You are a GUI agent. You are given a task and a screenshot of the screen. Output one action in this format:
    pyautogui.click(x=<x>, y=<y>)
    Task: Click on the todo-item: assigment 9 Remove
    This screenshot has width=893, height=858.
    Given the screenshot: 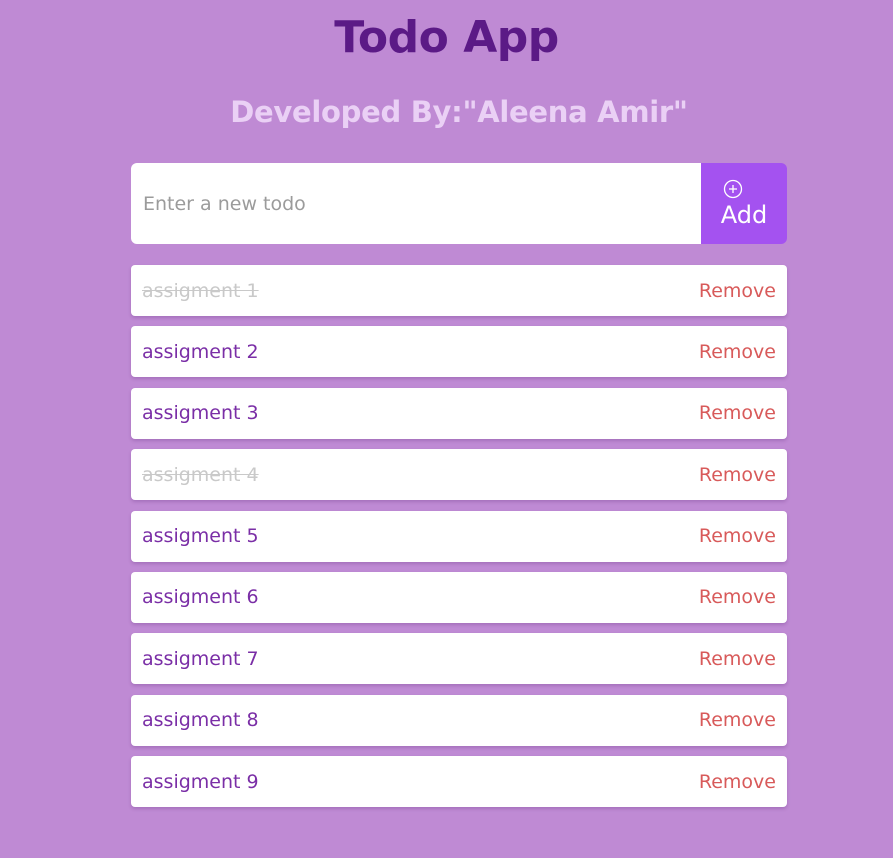 What is the action you would take?
    pyautogui.click(x=459, y=782)
    